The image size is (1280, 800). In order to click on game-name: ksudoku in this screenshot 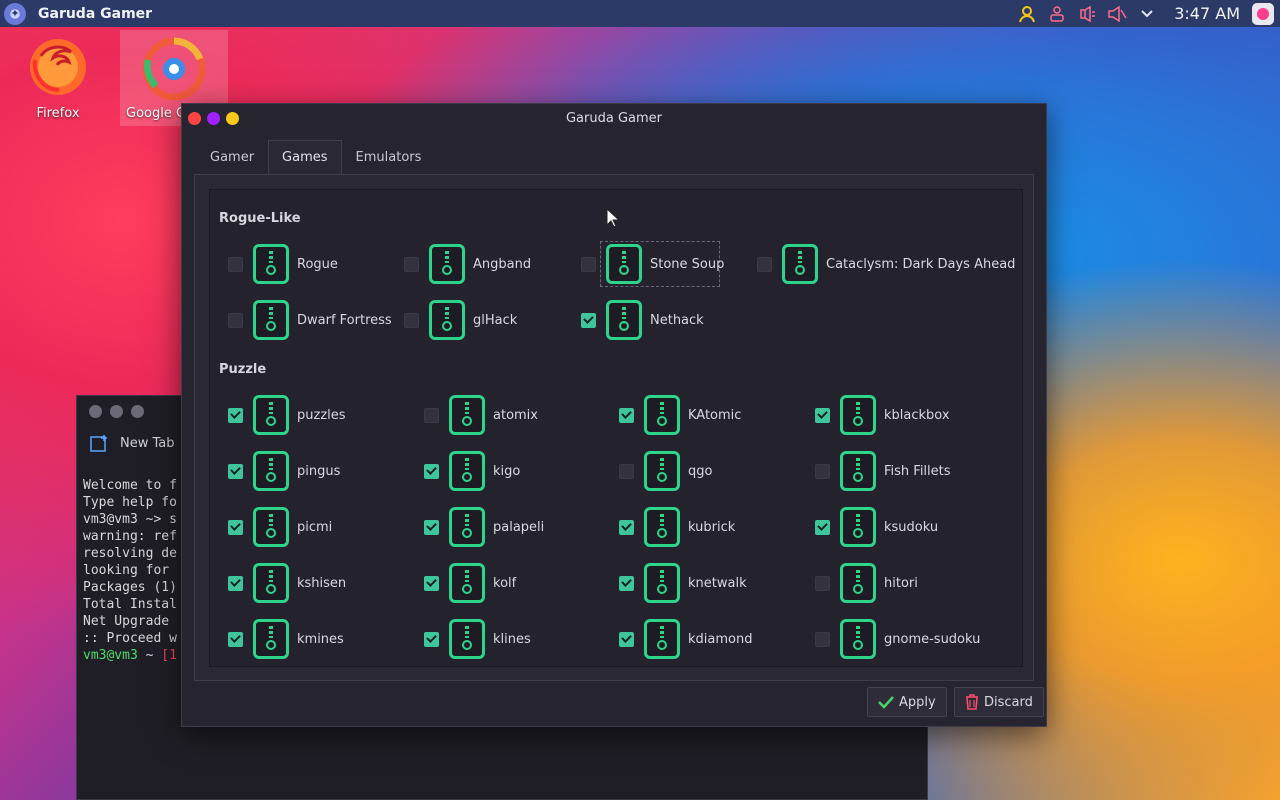, I will do `click(911, 527)`.